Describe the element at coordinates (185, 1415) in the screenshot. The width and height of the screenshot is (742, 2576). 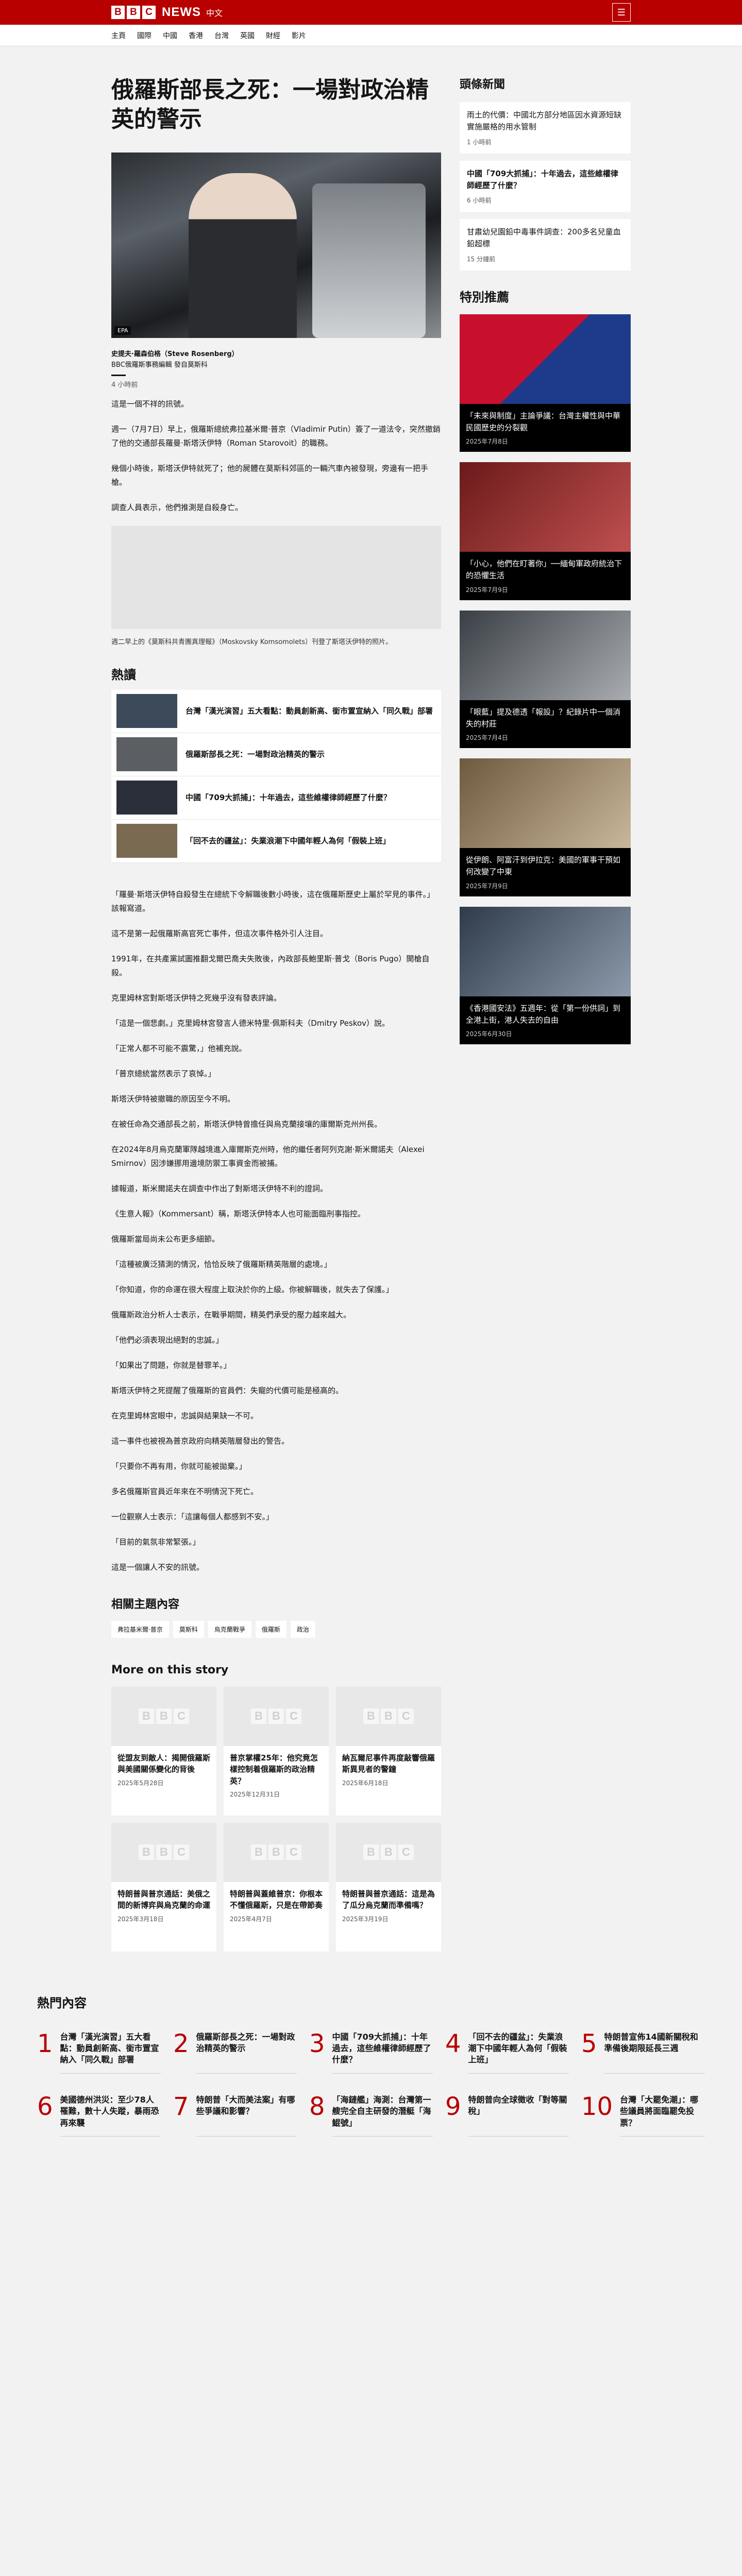
I see `paragraph: 在克里姆林宮眼中，忠誠與結果缺一不可。` at that location.